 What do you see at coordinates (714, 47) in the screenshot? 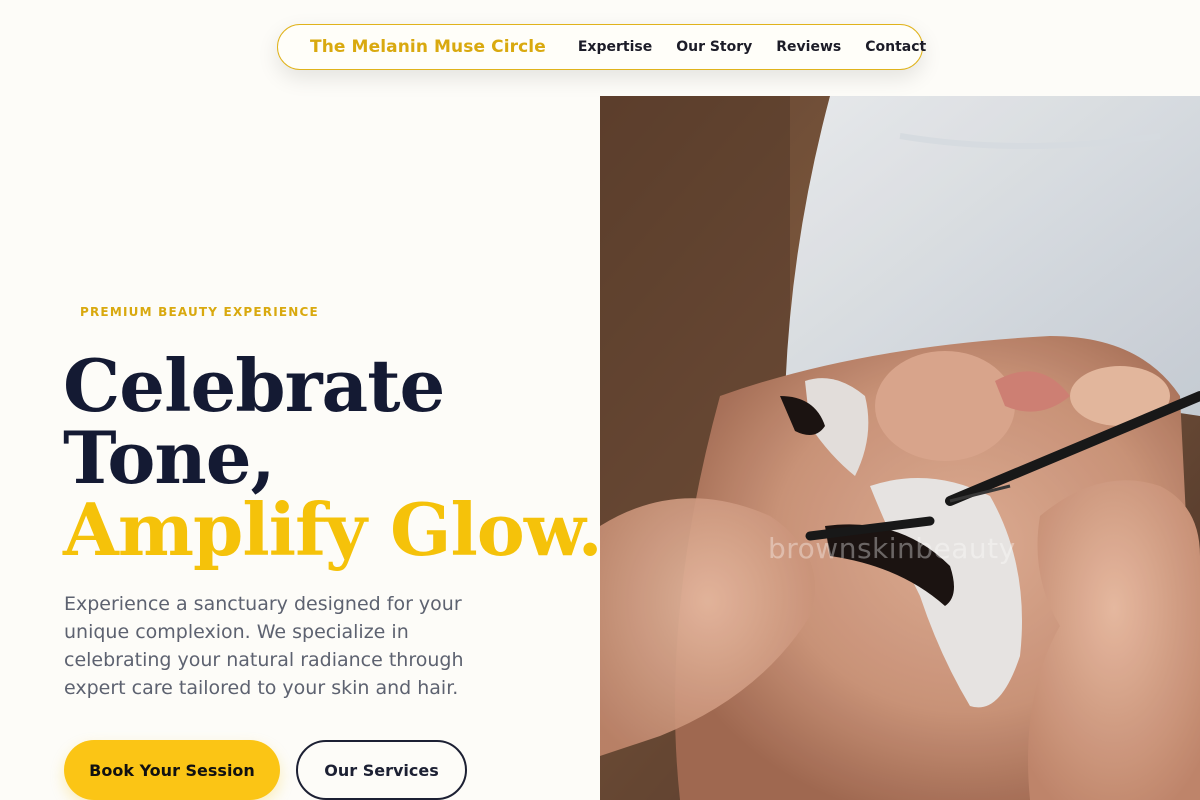
I see `nav-link-our-story: Our Story` at bounding box center [714, 47].